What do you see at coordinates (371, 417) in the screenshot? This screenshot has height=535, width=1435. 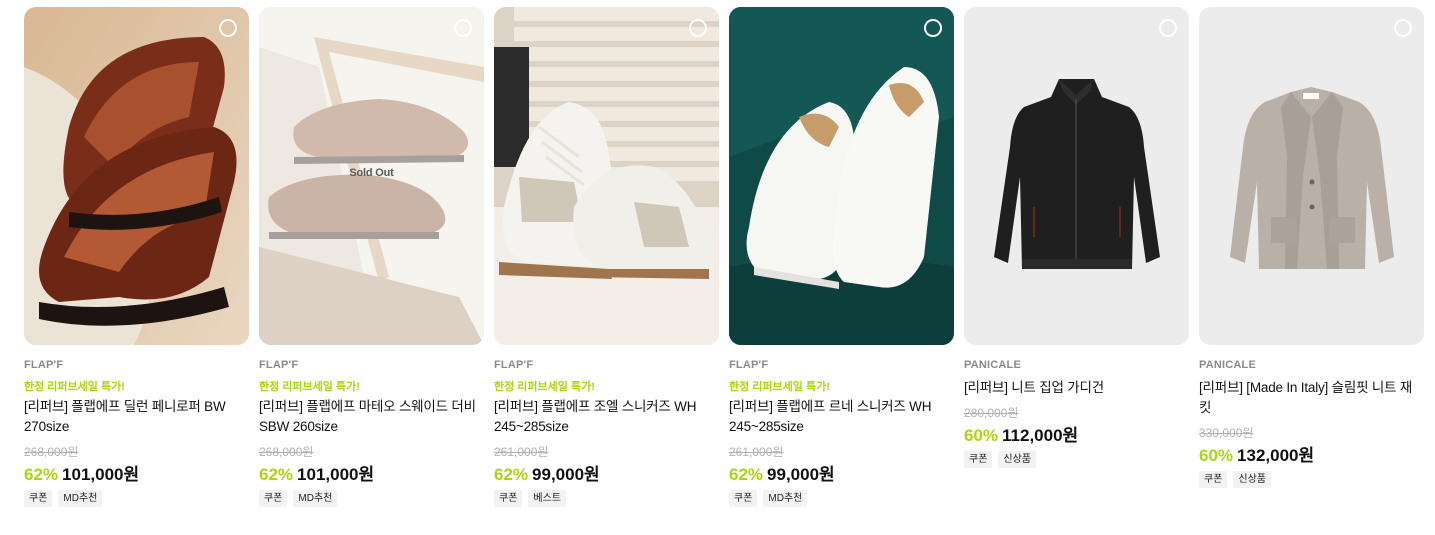 I see `product-name: [리퍼브] 플랩에프 마테오 스웨이드 더비 SBW 260size` at bounding box center [371, 417].